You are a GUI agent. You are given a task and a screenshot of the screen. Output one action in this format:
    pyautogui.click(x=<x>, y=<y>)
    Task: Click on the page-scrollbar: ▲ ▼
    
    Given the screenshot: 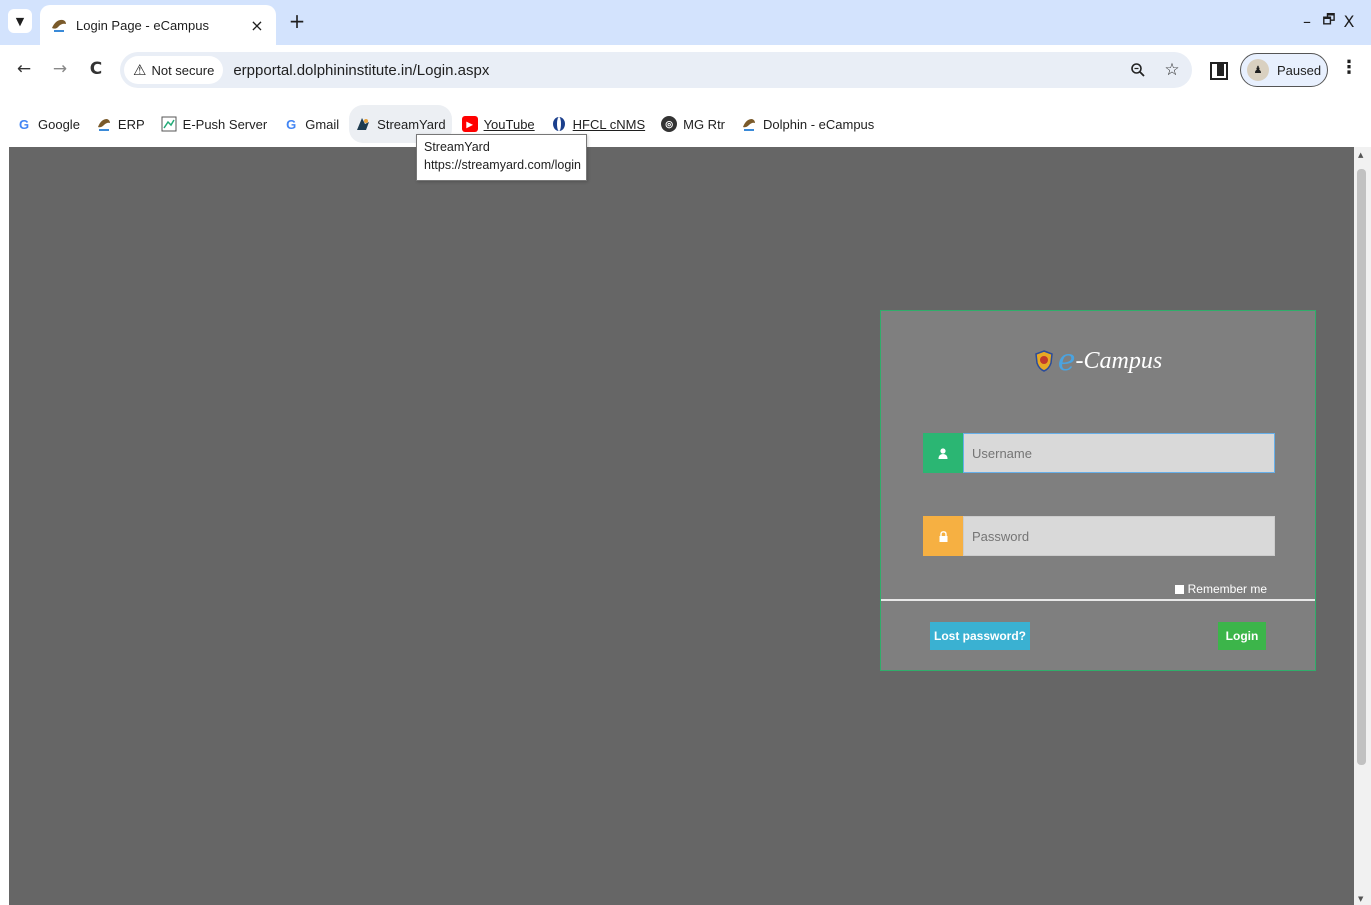 What is the action you would take?
    pyautogui.click(x=1362, y=526)
    